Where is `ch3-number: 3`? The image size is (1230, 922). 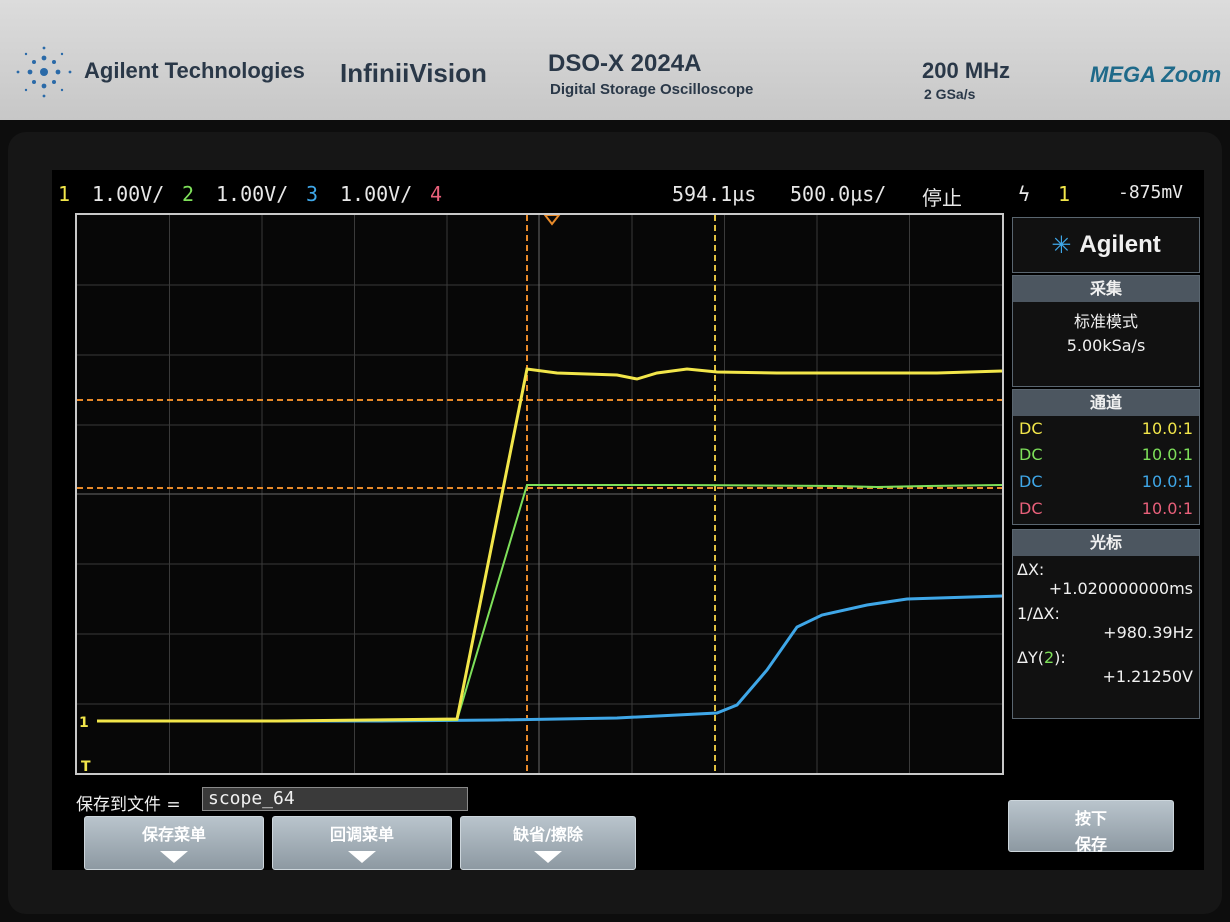 ch3-number: 3 is located at coordinates (312, 194).